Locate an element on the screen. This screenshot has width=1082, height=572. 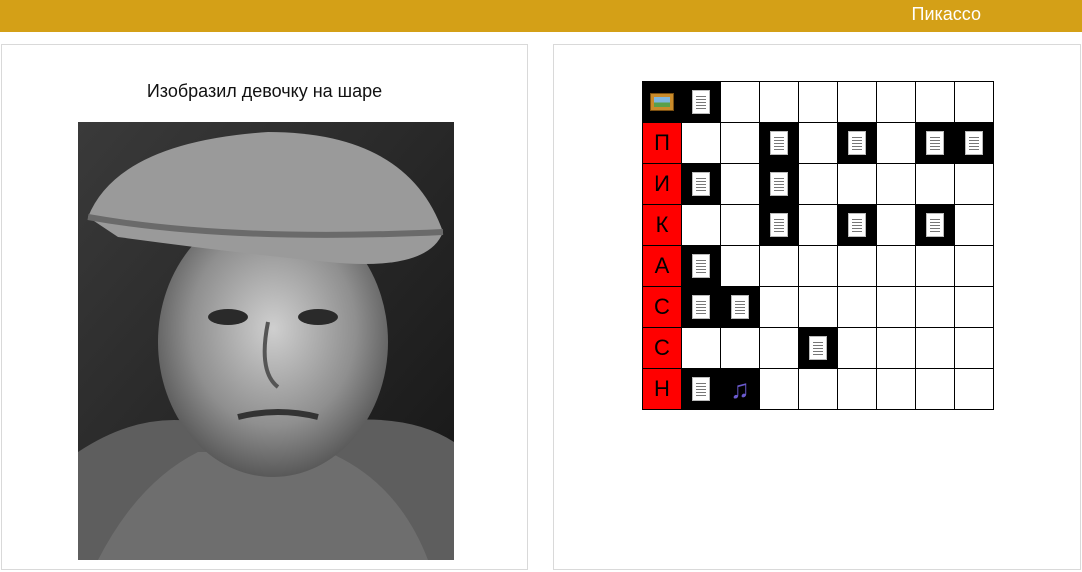
crossword-letter-cell: И is located at coordinates (662, 184).